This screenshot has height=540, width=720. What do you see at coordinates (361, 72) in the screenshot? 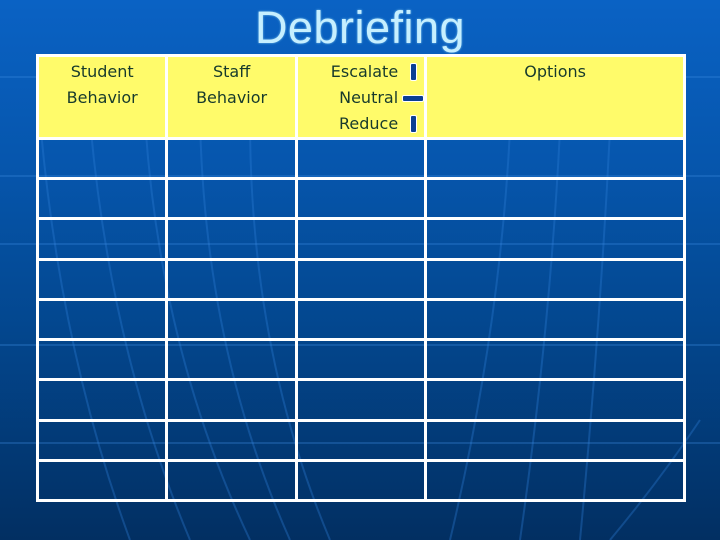
I see `rating-escalate: Escalate` at bounding box center [361, 72].